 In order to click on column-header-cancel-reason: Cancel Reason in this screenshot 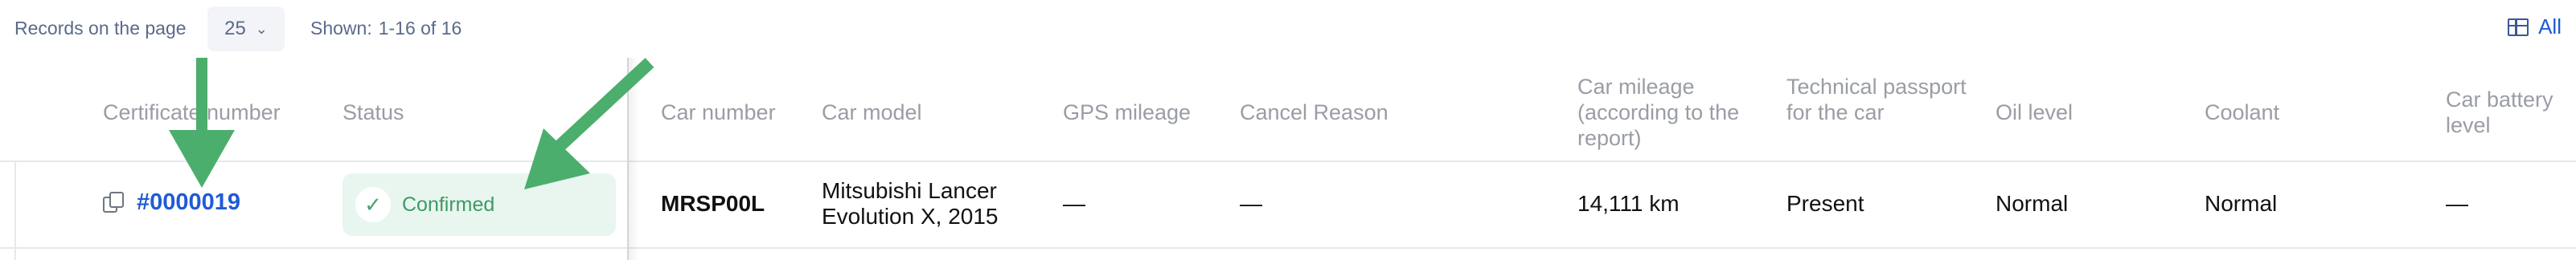, I will do `click(1314, 113)`.